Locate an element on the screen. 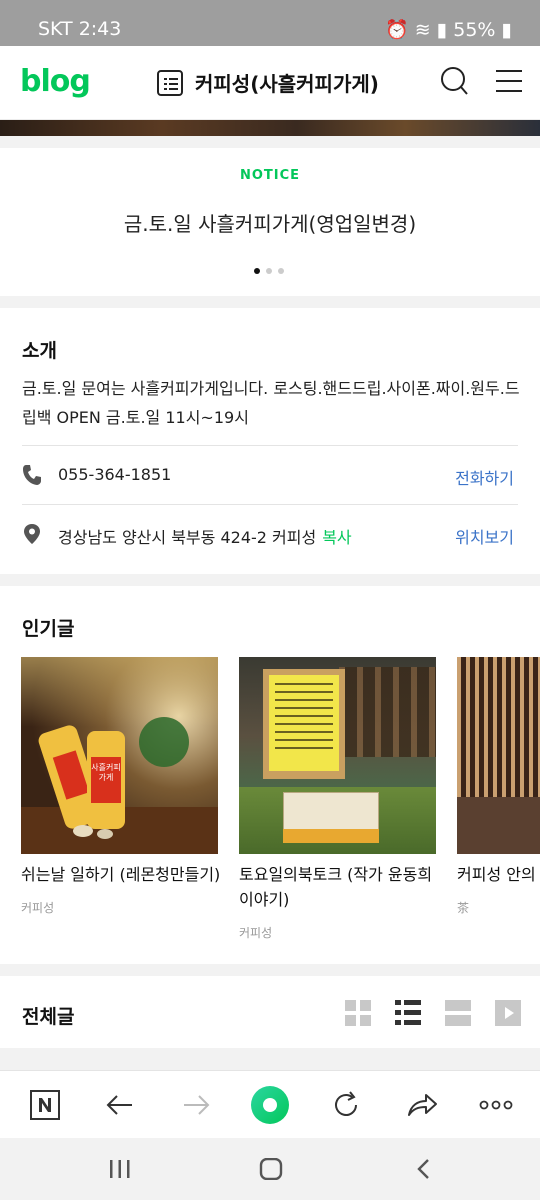  call-button: 전화하기 is located at coordinates (484, 477).